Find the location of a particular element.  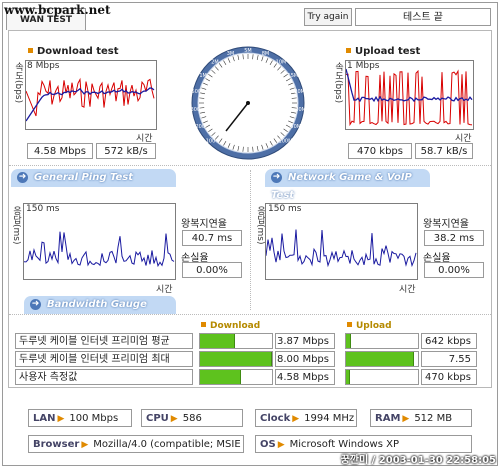

bandwidth-download-value: 4.58 Mbps is located at coordinates (305, 377).